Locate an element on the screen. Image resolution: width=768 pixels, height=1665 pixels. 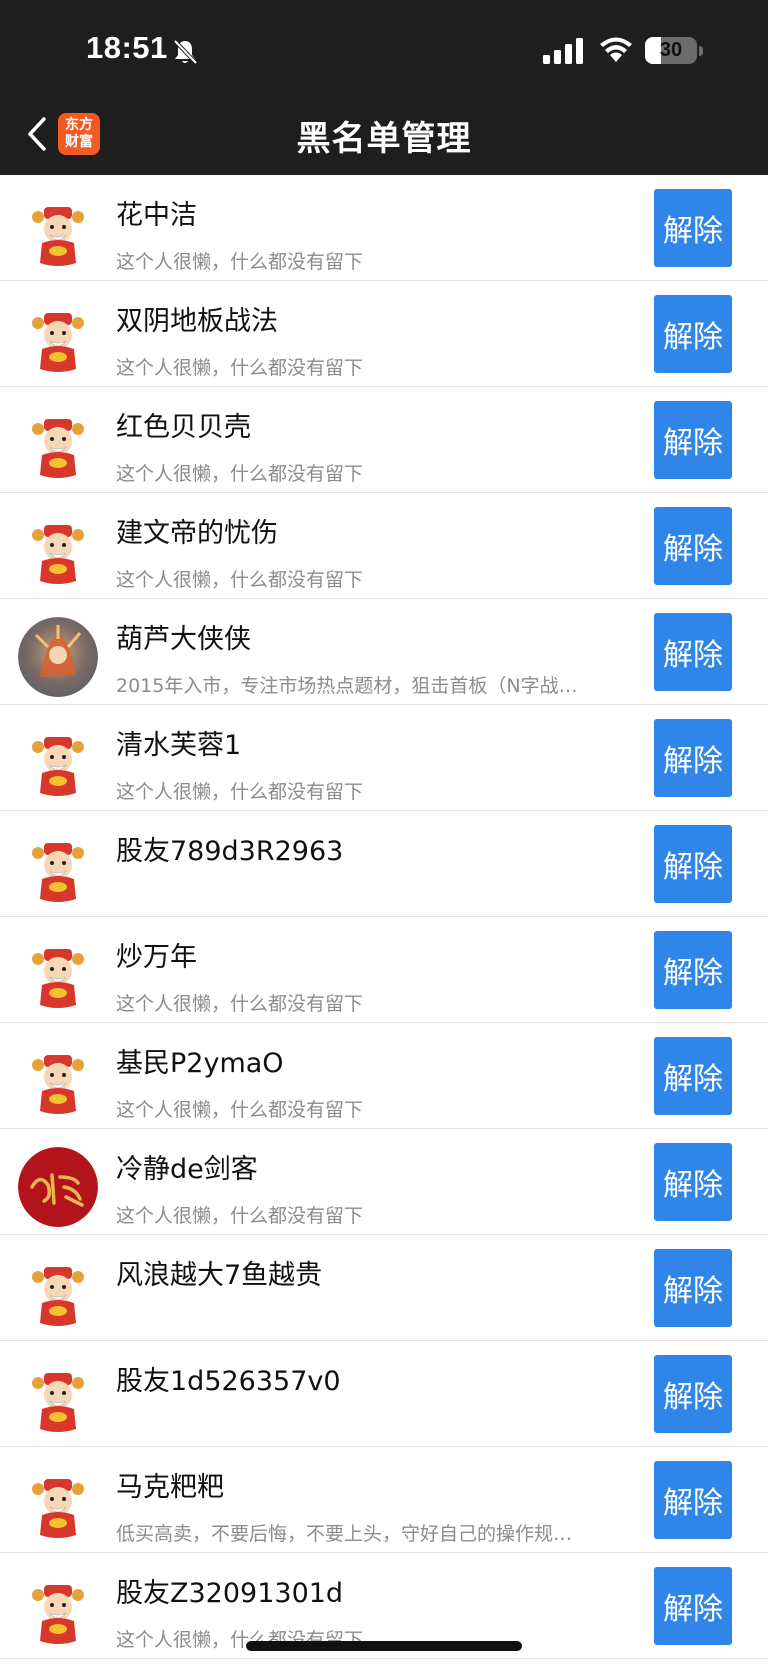
blacklist-row: 炒万年这个人很懒，什么都没有留下 解除 is located at coordinates (384, 970).